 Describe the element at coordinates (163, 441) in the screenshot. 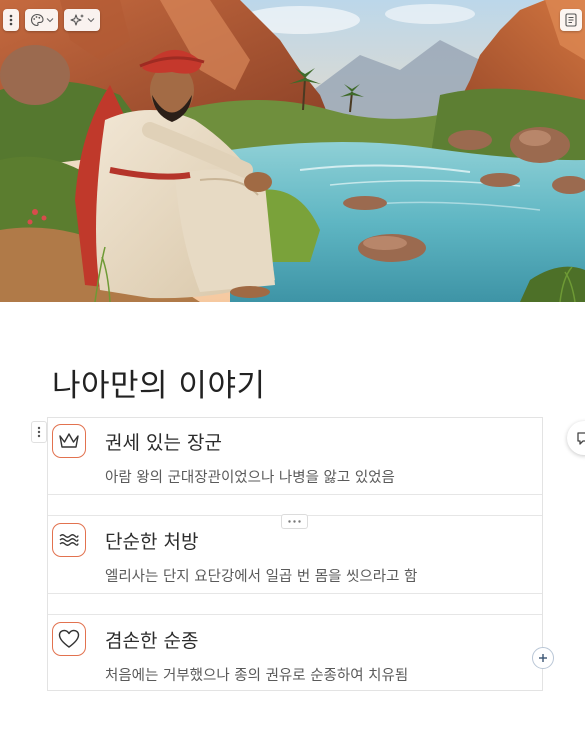

I see `item-title: 권세 있는 장군` at that location.